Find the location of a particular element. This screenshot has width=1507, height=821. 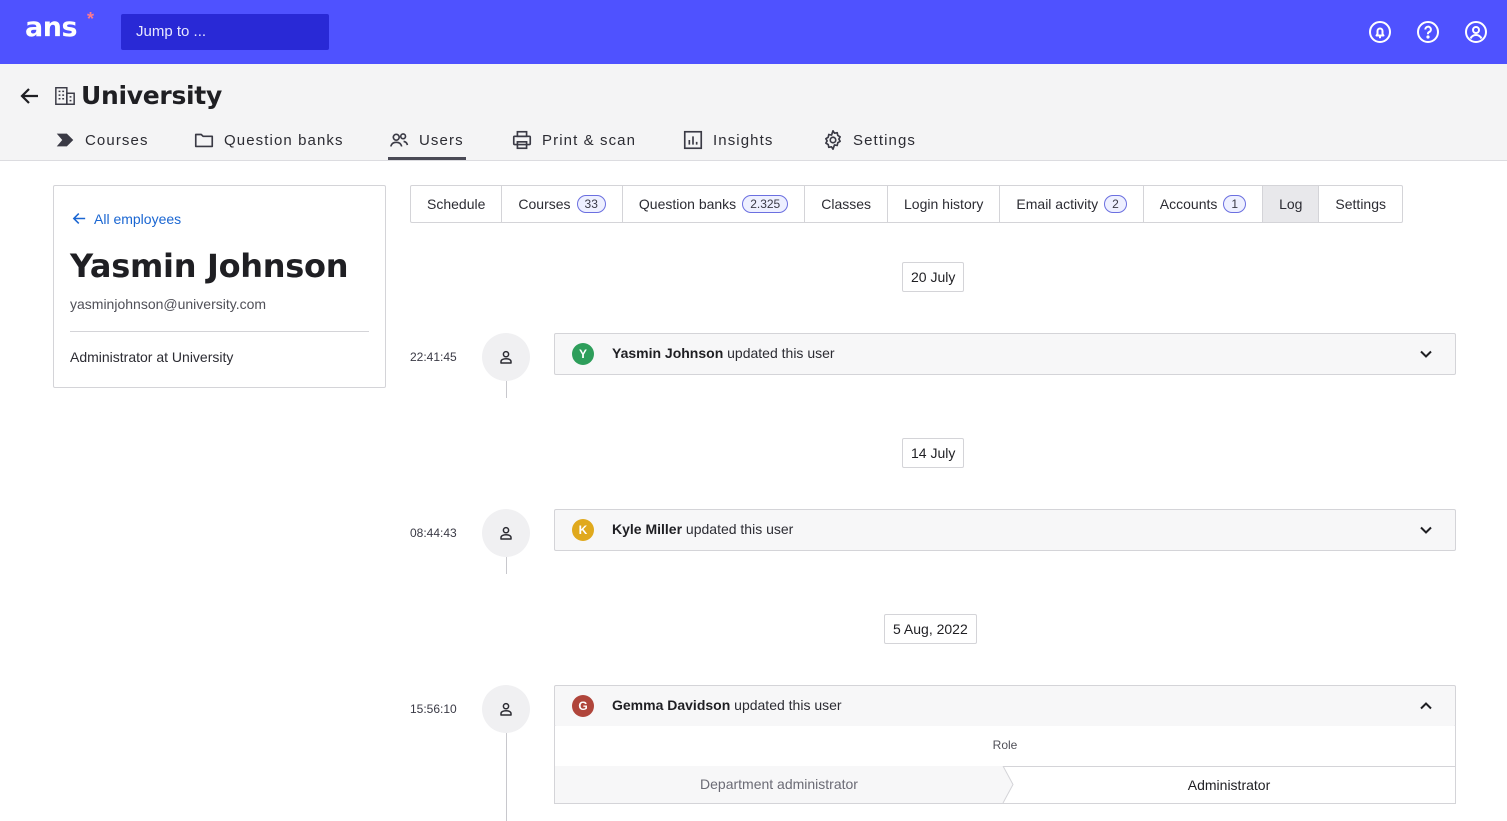

count-badge: 33 is located at coordinates (591, 204).